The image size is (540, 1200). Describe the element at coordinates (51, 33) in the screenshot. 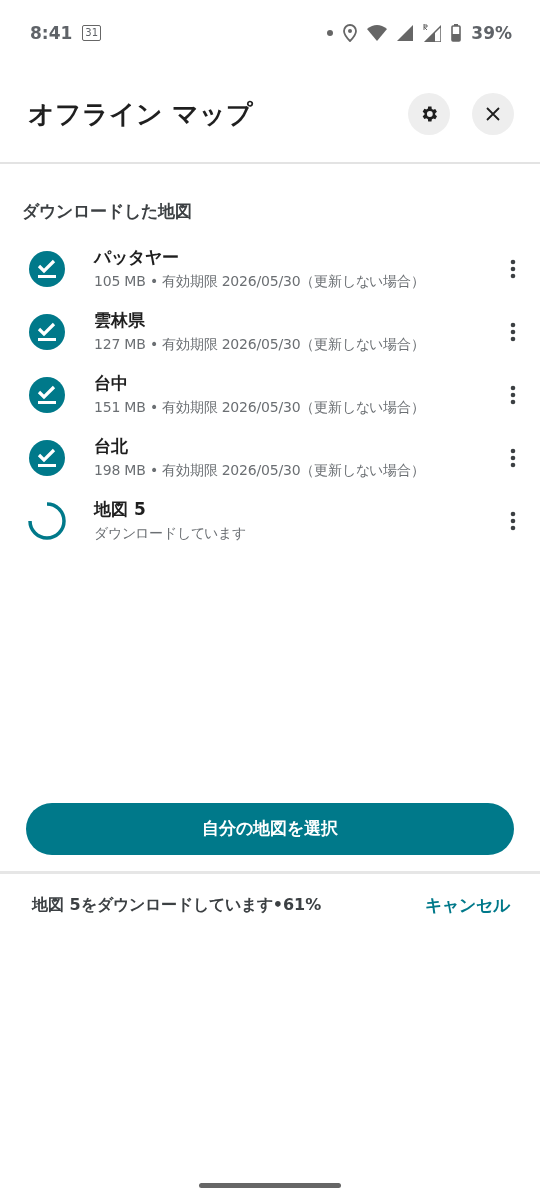

I see `status-time: 8:41` at that location.